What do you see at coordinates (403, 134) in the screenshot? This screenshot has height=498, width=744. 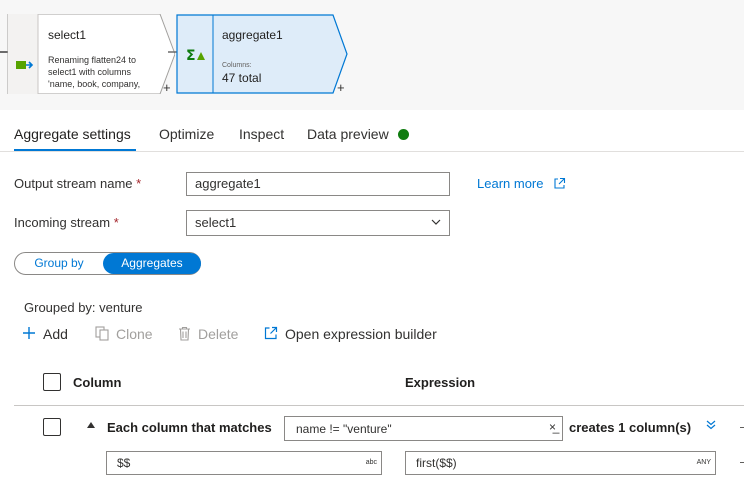 I see `data-preview-status-dot` at bounding box center [403, 134].